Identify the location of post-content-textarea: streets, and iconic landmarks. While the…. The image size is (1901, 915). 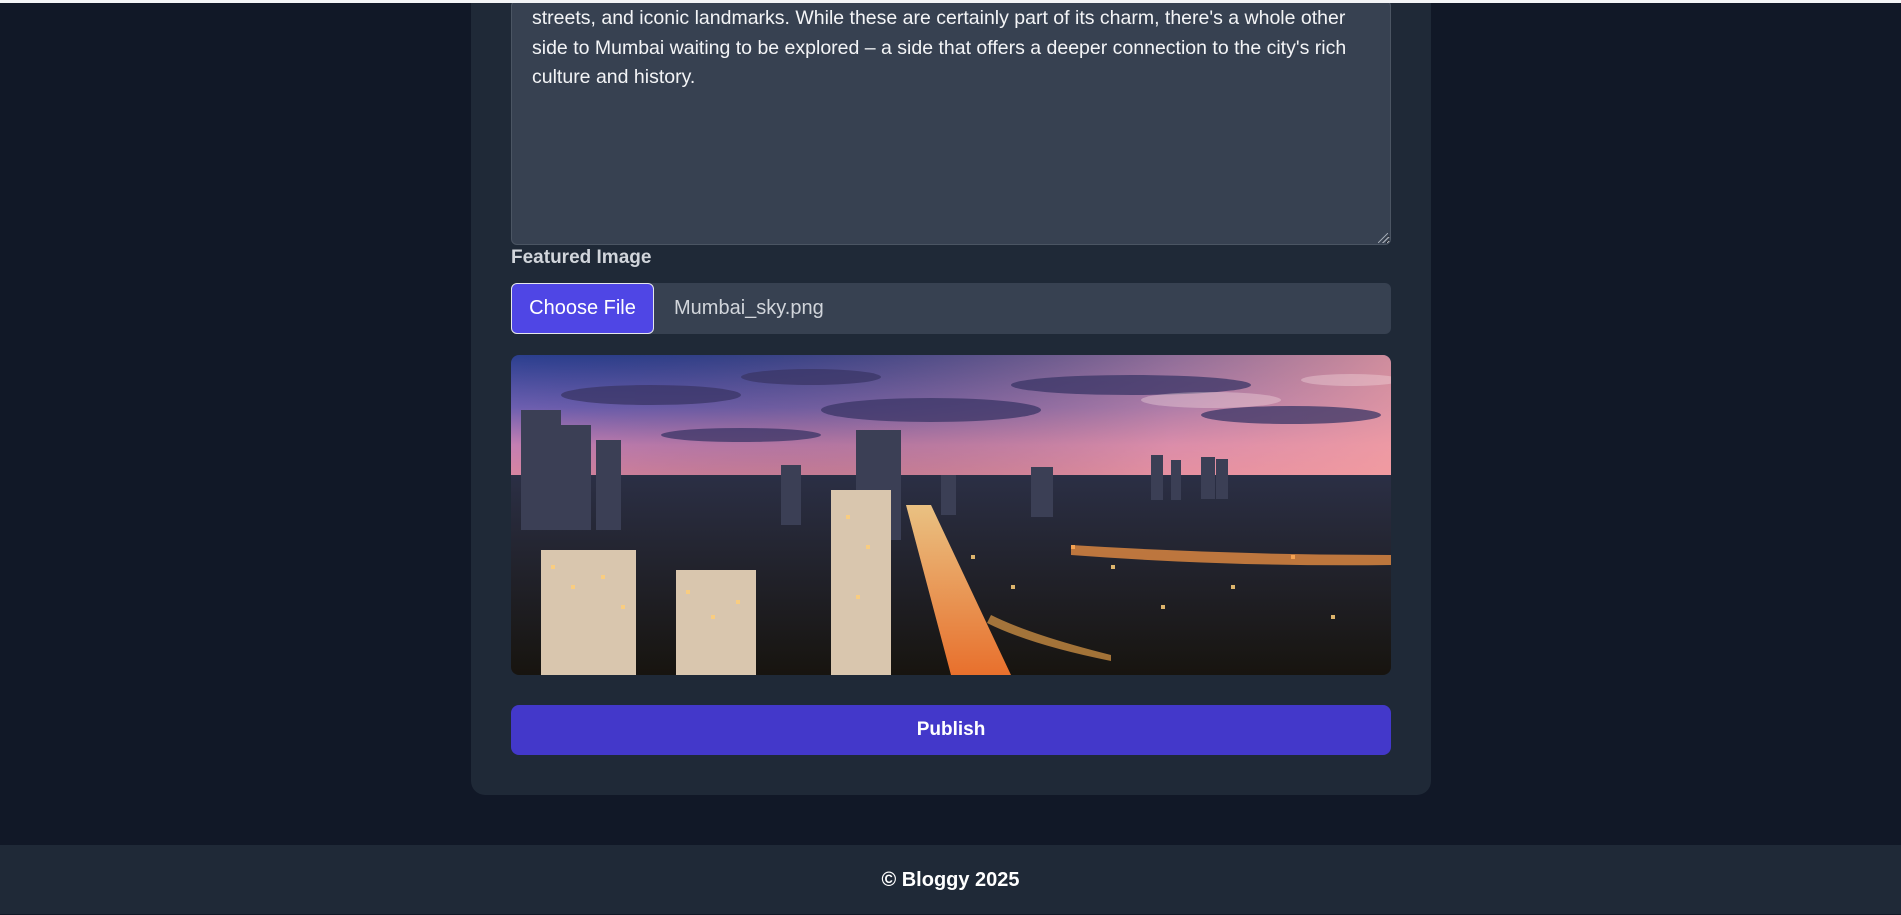
(951, 122).